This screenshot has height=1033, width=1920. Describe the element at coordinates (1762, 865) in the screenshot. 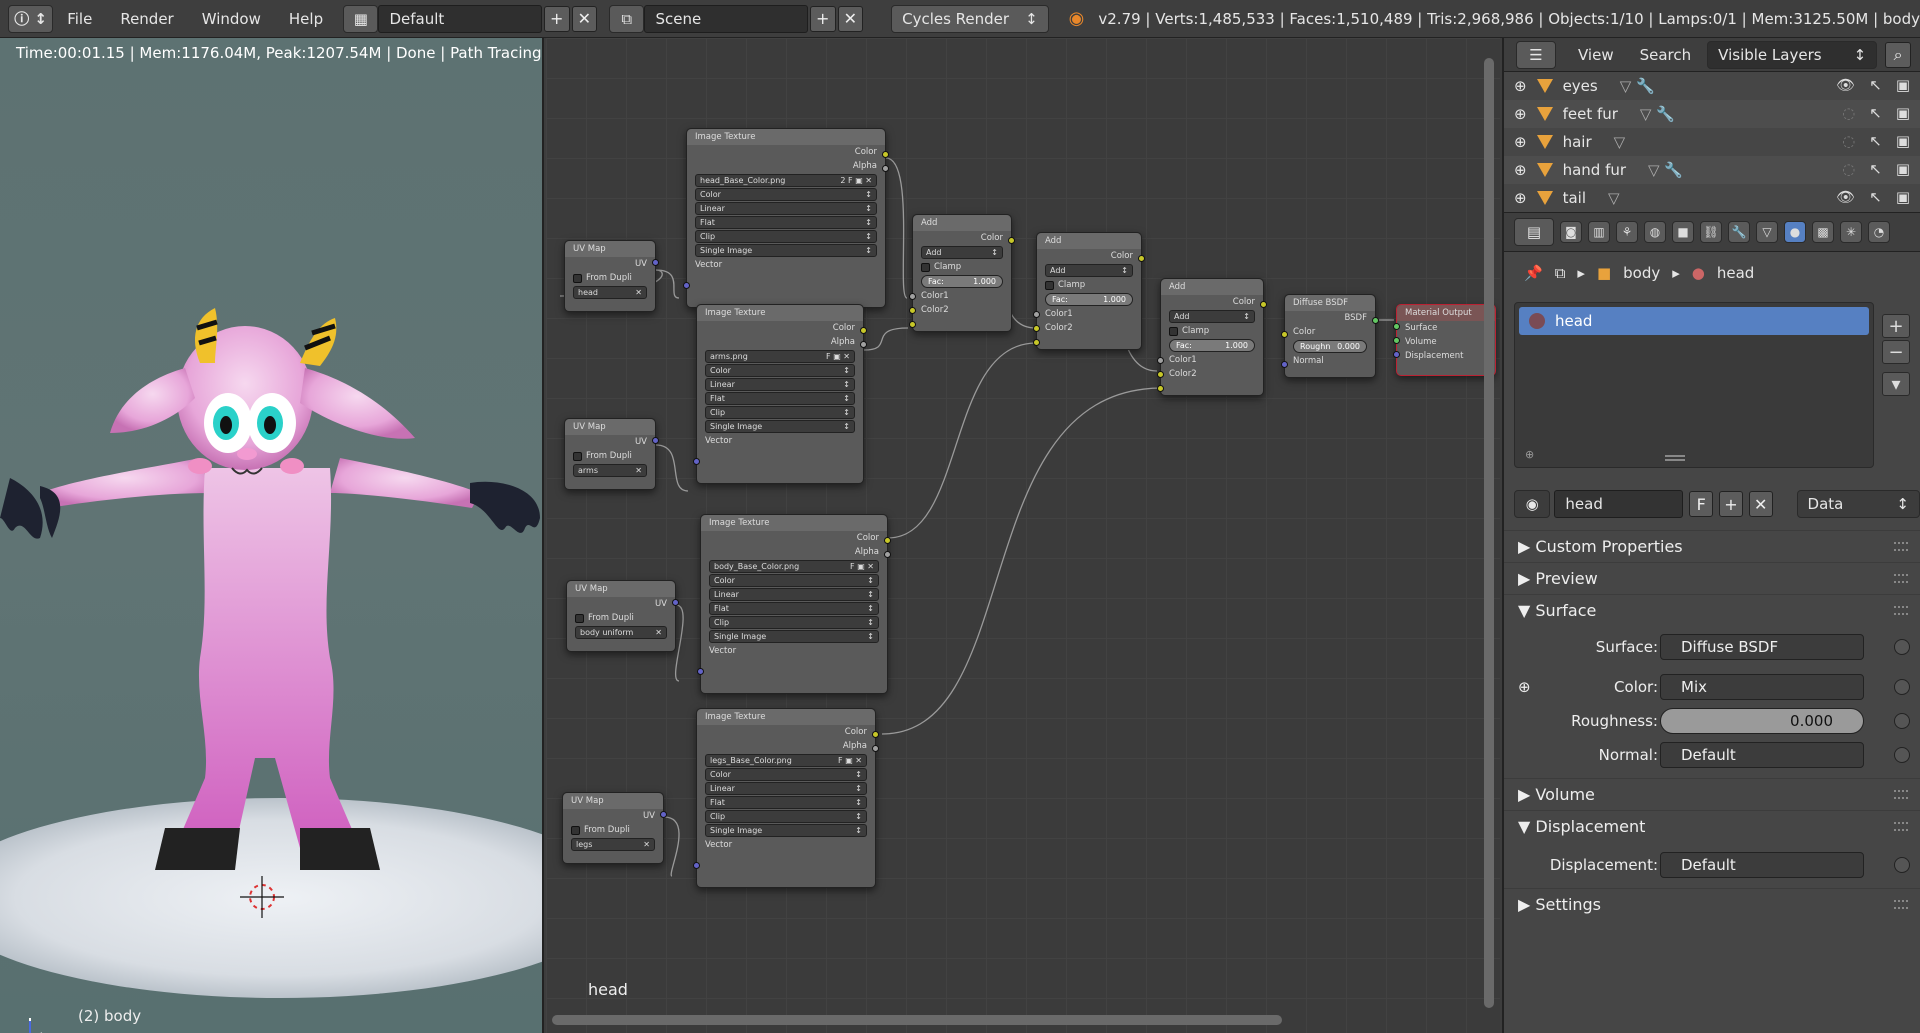

I see `displacement-input-dropdown: Default` at that location.